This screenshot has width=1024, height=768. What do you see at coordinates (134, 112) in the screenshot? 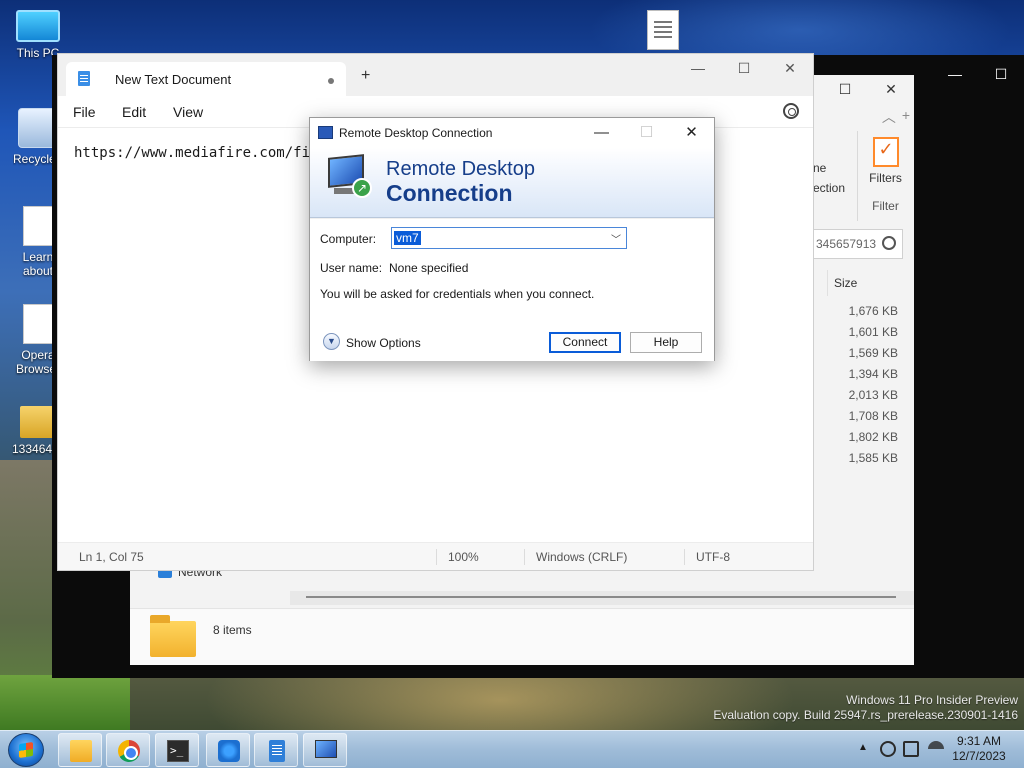
I see `menu-edit: Edit` at bounding box center [134, 112].